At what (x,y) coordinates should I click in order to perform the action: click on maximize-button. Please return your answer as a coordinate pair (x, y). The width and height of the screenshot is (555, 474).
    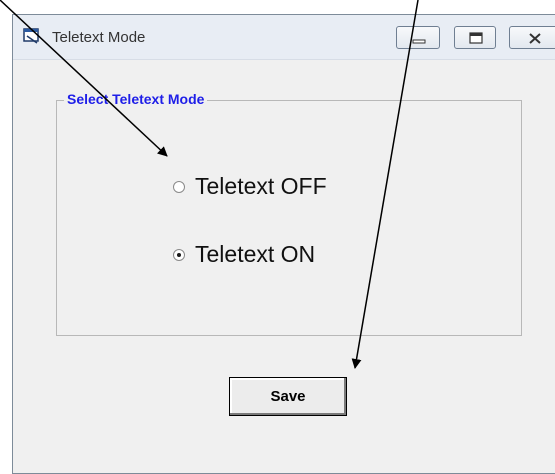
    Looking at the image, I should click on (475, 37).